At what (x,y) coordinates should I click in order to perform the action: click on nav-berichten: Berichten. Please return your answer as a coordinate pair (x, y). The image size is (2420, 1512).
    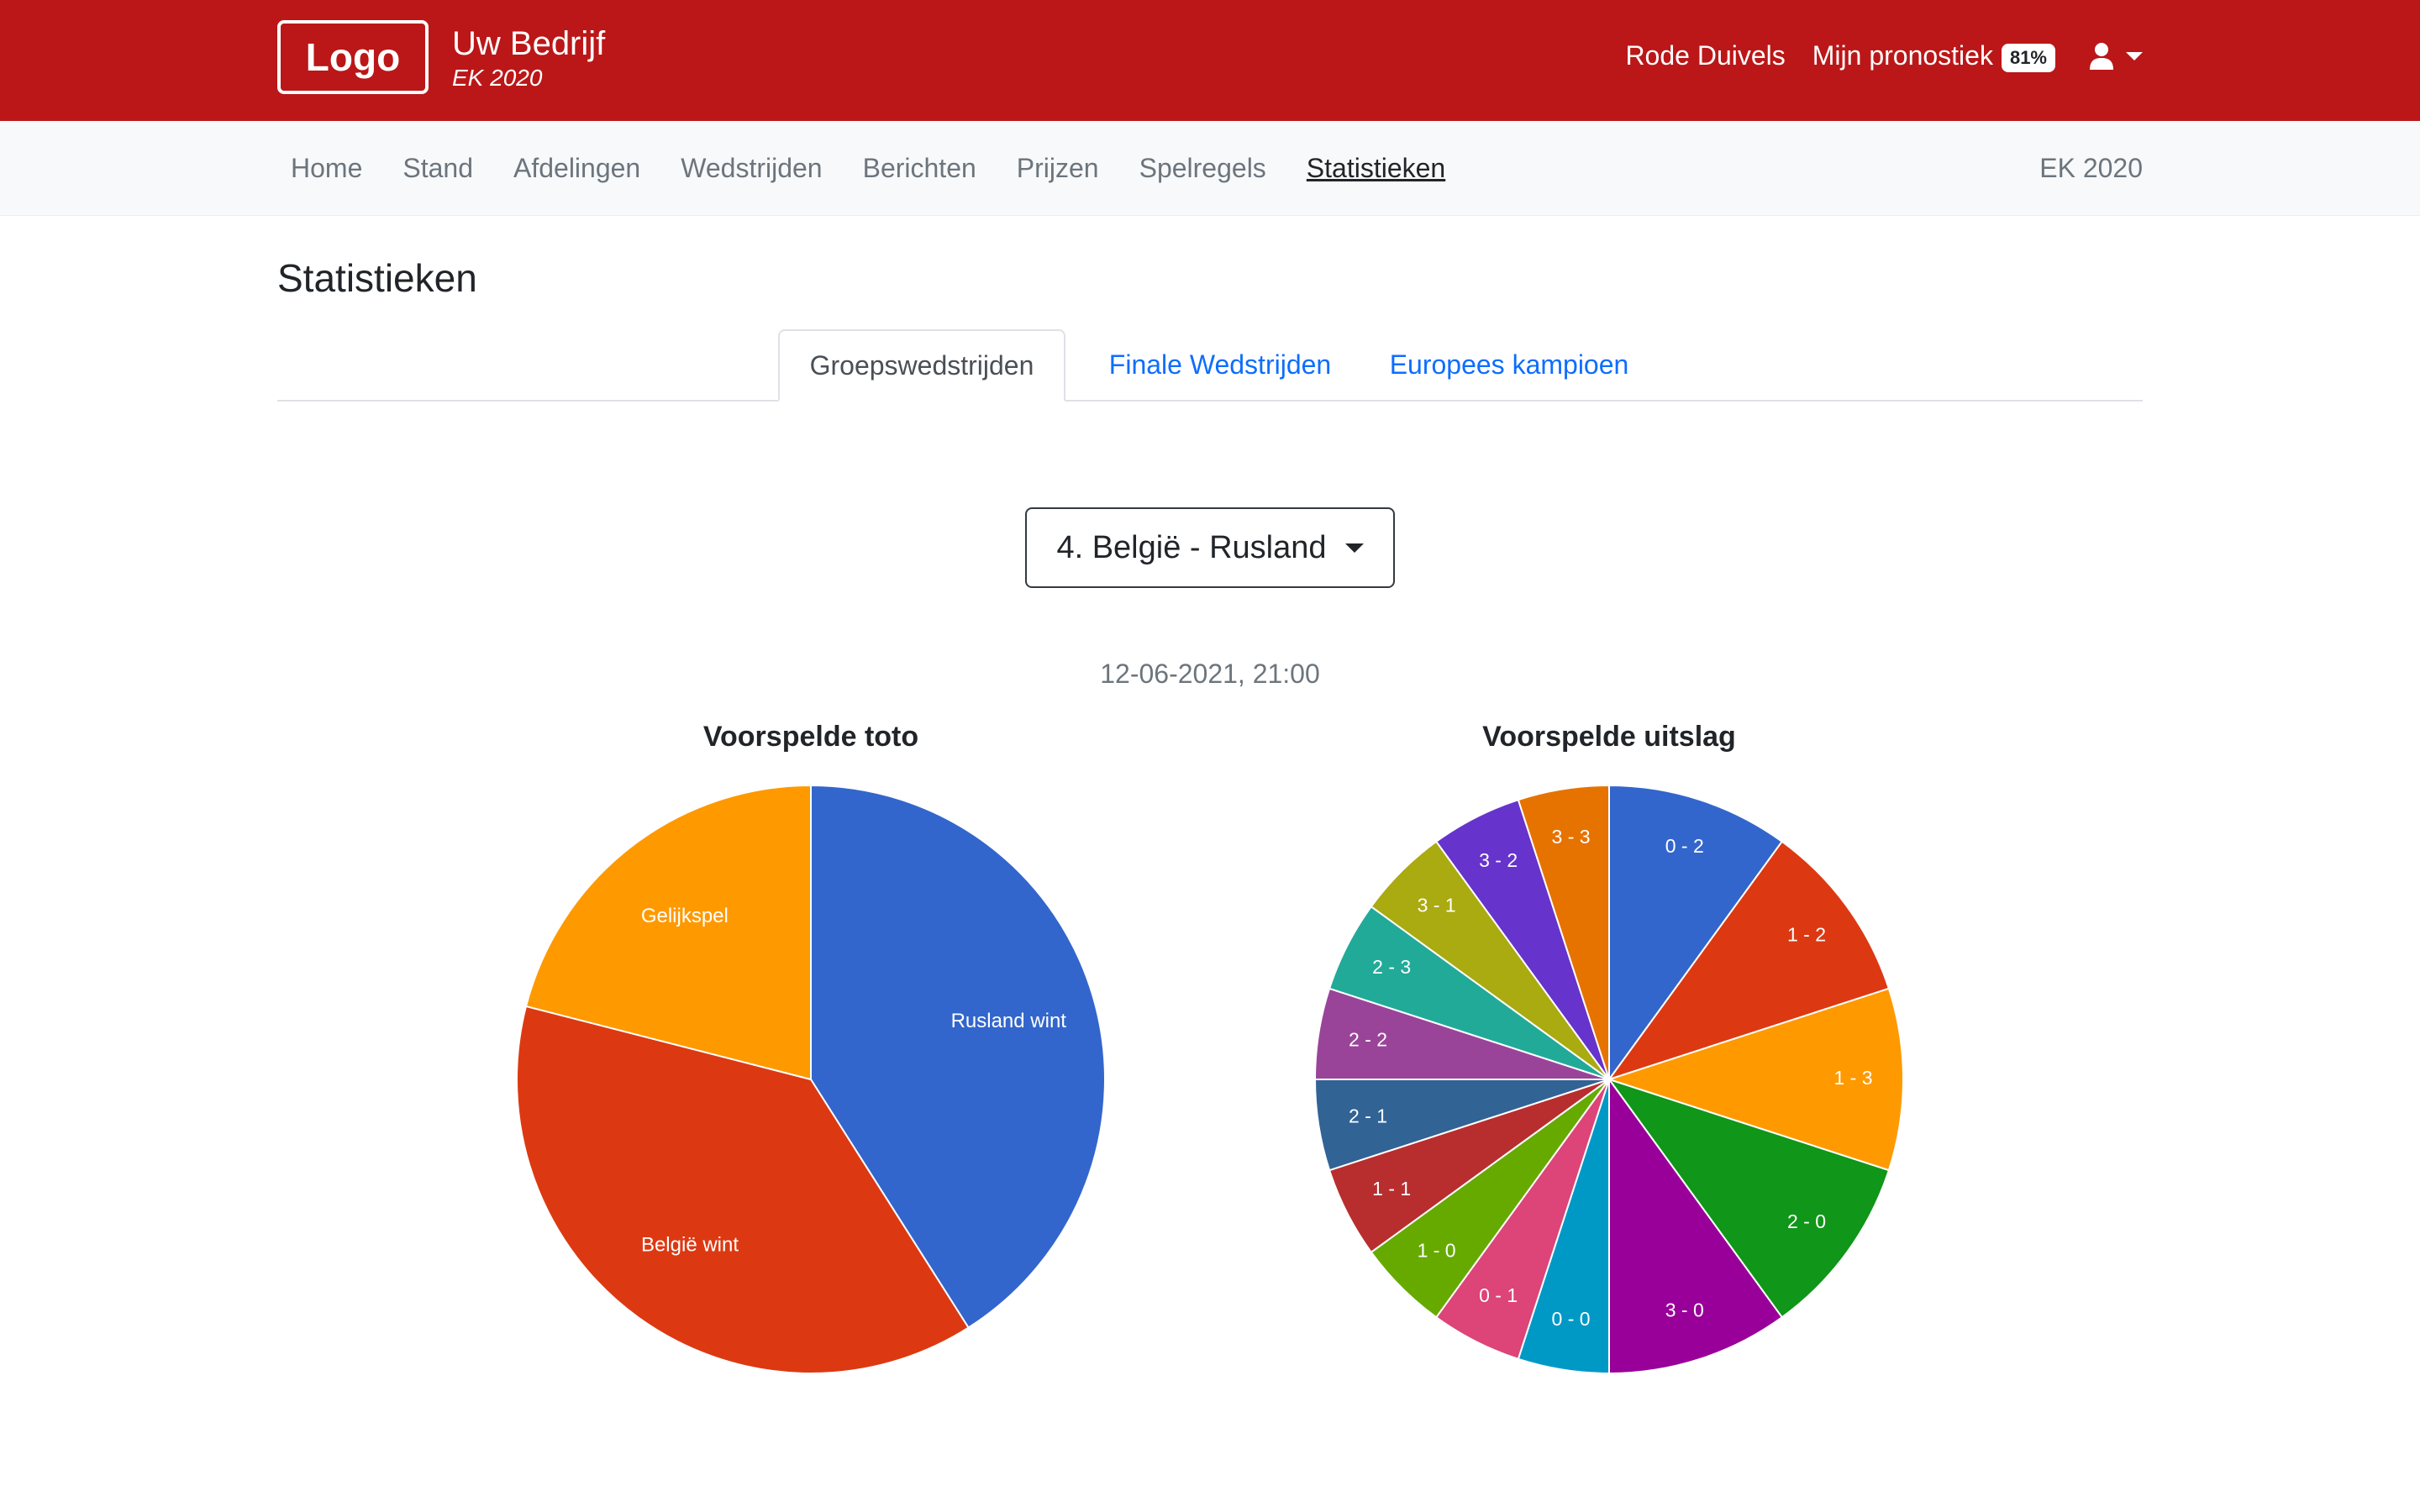
    Looking at the image, I should click on (913, 168).